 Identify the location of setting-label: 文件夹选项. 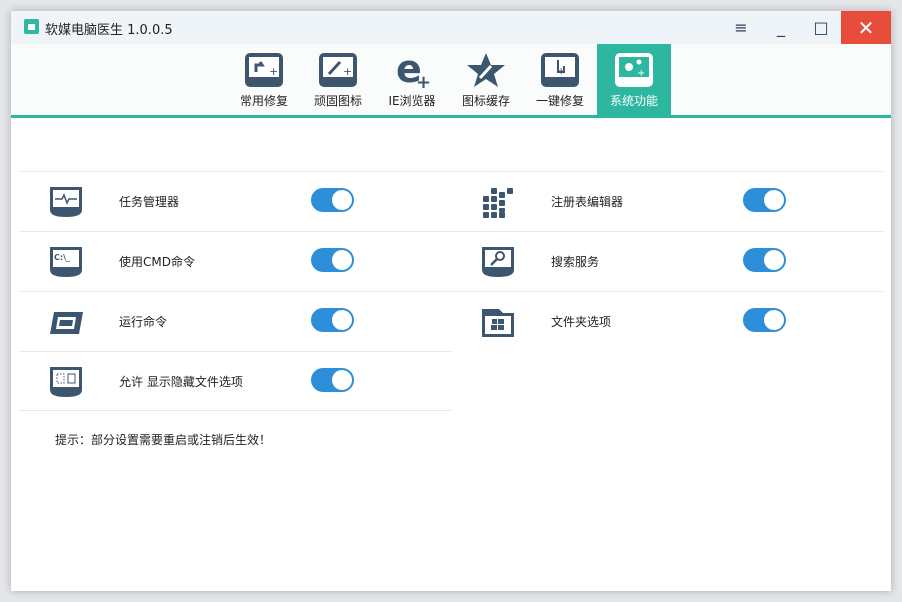
(581, 322).